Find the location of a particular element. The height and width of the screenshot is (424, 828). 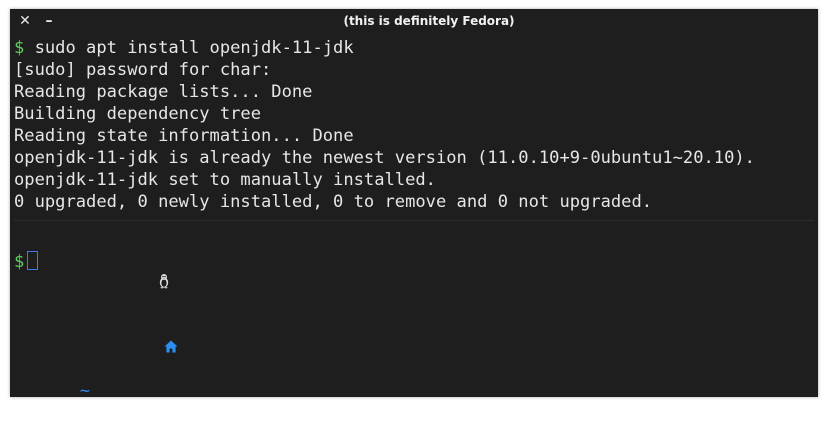

command-line: $ sudo apt install openjdk-11-jdk is located at coordinates (414, 48).